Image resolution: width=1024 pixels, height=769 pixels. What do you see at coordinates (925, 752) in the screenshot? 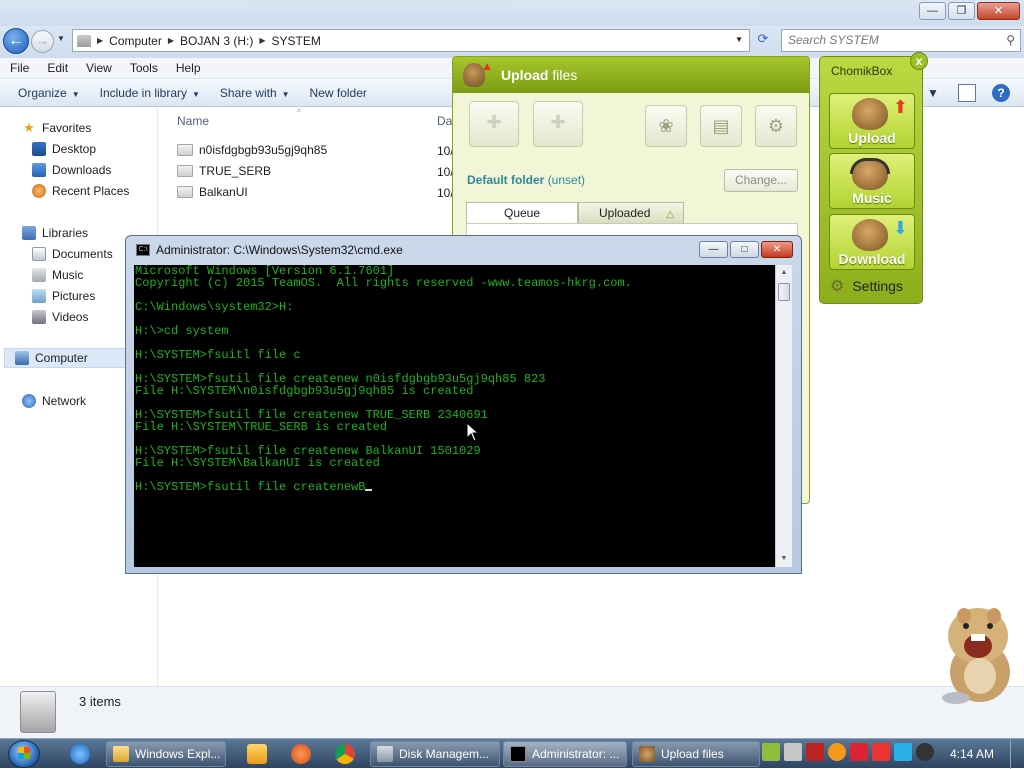
I see `volume-icon` at bounding box center [925, 752].